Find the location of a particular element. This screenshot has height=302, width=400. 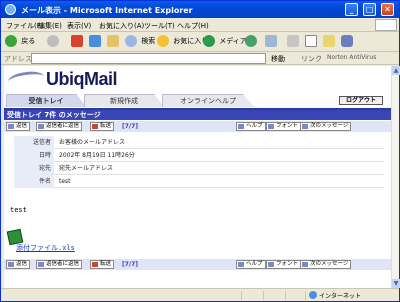

header-row-sender: 送信者 お客様のメールアドレス is located at coordinates (199, 142).